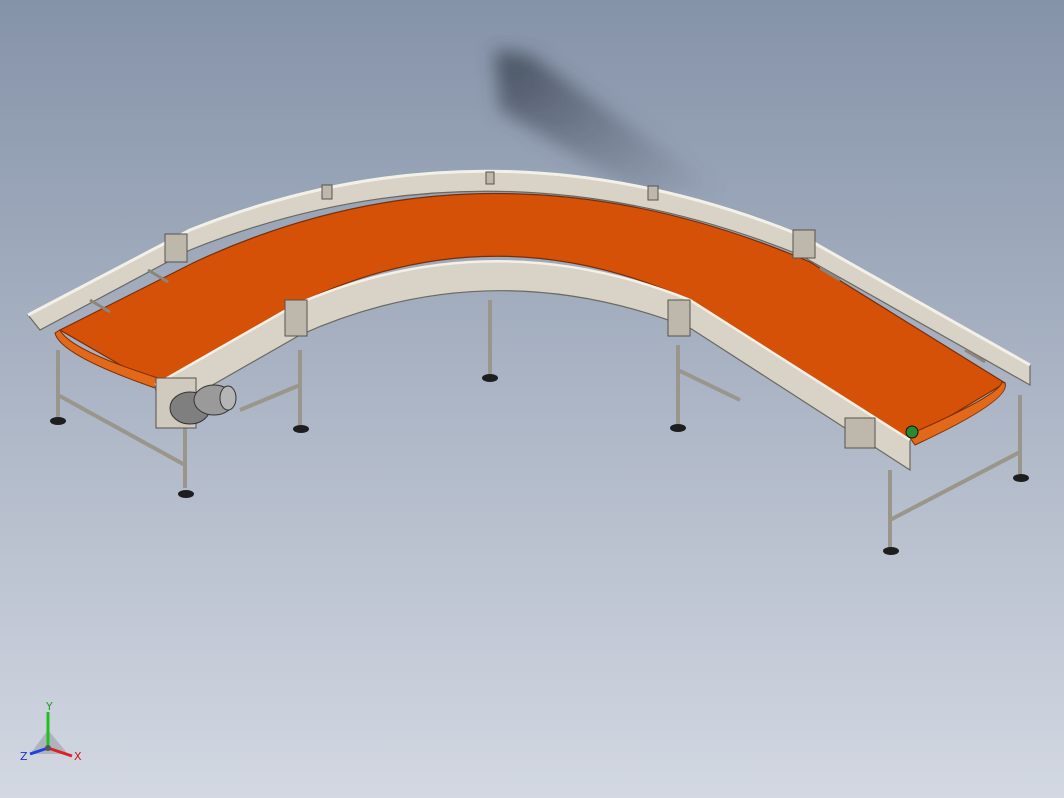 The image size is (1064, 798). What do you see at coordinates (78, 756) in the screenshot?
I see `x-axis-label: X` at bounding box center [78, 756].